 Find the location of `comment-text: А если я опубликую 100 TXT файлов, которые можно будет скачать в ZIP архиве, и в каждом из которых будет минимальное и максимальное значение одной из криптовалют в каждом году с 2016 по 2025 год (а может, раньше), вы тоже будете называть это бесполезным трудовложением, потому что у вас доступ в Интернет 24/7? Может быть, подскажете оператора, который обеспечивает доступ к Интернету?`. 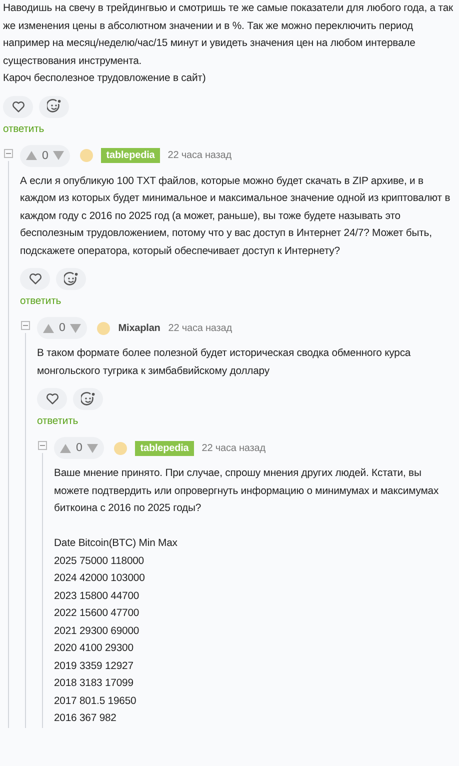

comment-text: А если я опубликую 100 TXT файлов, которые можно будет скачать в ZIP архиве, и в каждом из которых будет минимальное и максимальное значение одной из криптовалют в каждом году с 2016 по 2025 год (а может, раньше), вы тоже будете называть это бесполезным трудовложением, потому что у вас доступ в Интернет 24/7? Может быть, подскажете оператора, который обеспечивает доступ к Интернету? is located at coordinates (236, 216).